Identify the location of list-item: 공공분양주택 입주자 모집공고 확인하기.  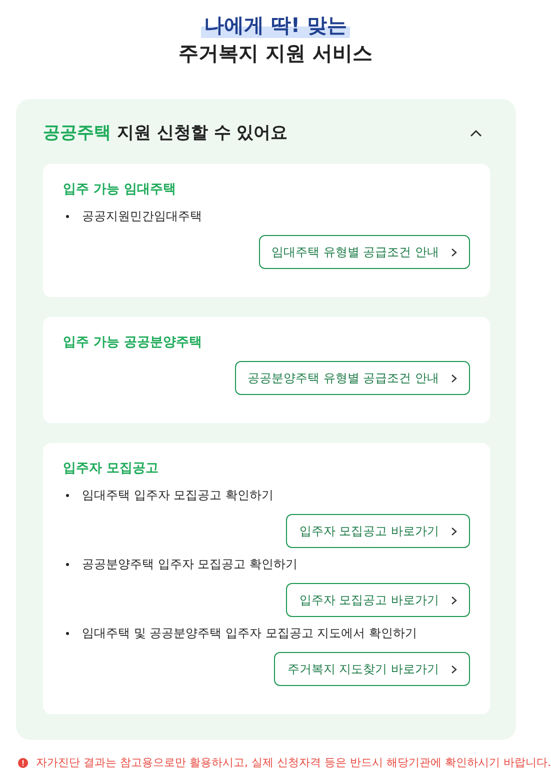
(190, 564).